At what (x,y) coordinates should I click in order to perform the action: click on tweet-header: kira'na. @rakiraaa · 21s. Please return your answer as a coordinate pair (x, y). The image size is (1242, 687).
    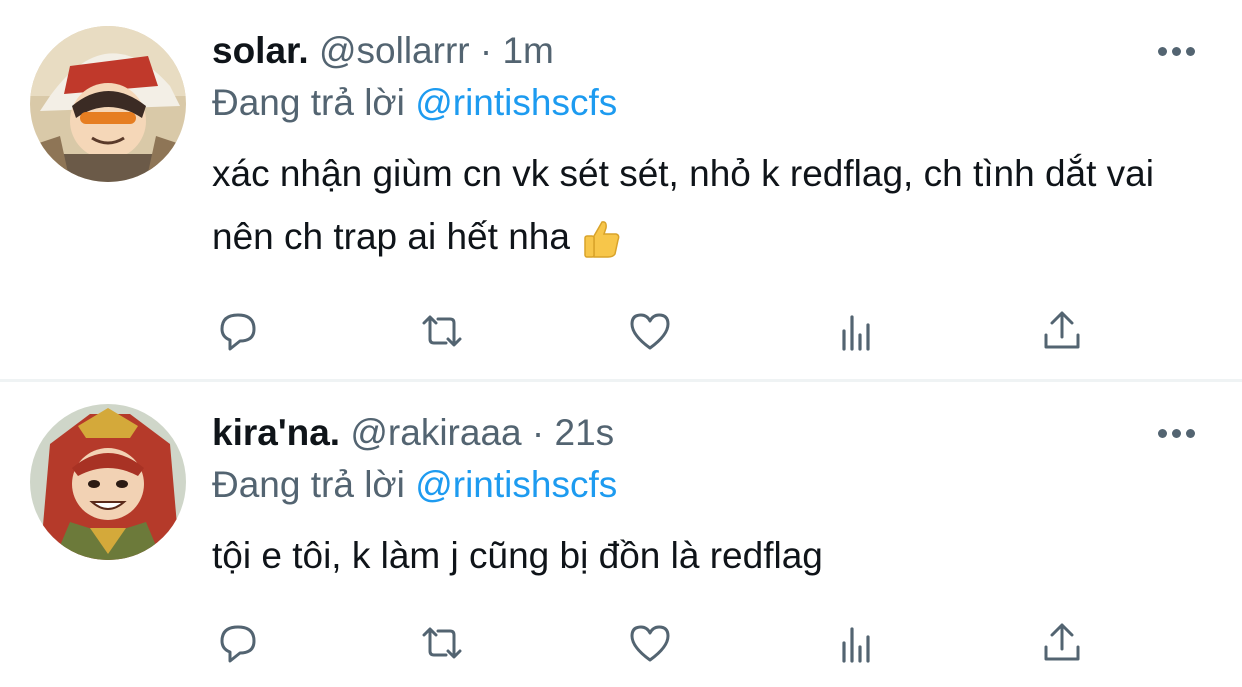
    Looking at the image, I should click on (413, 433).